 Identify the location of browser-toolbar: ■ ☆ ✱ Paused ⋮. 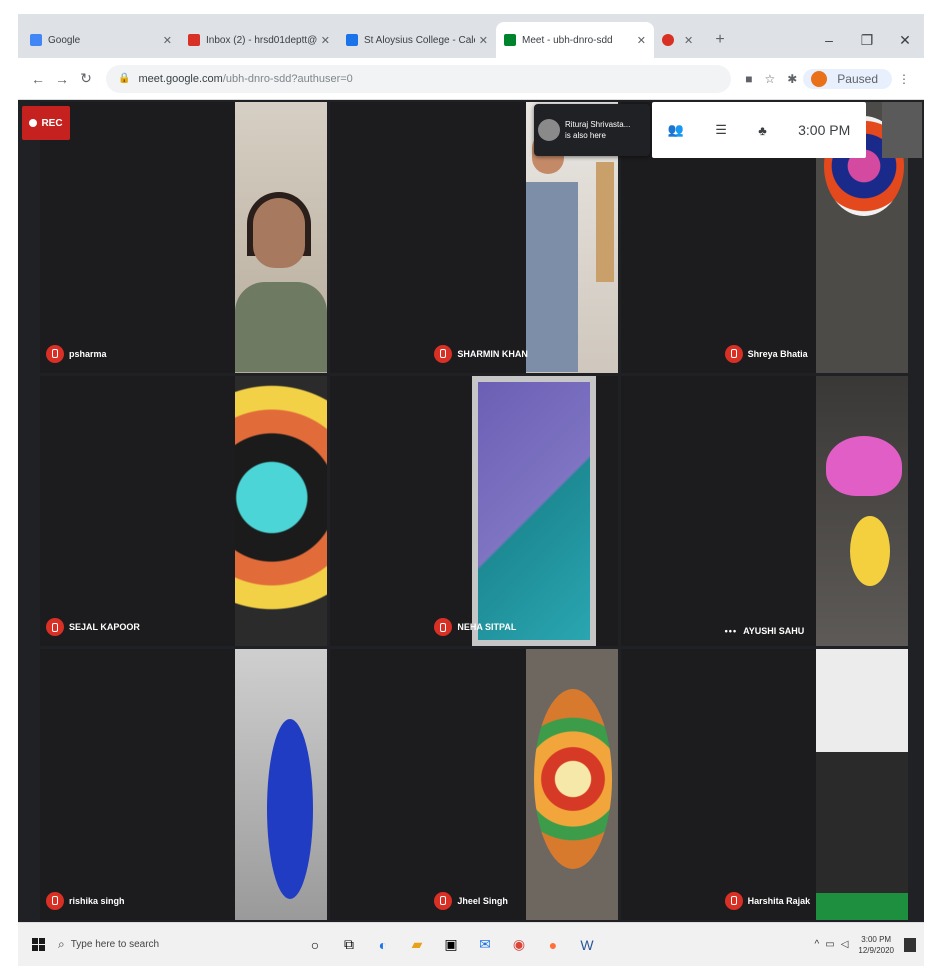
(827, 78).